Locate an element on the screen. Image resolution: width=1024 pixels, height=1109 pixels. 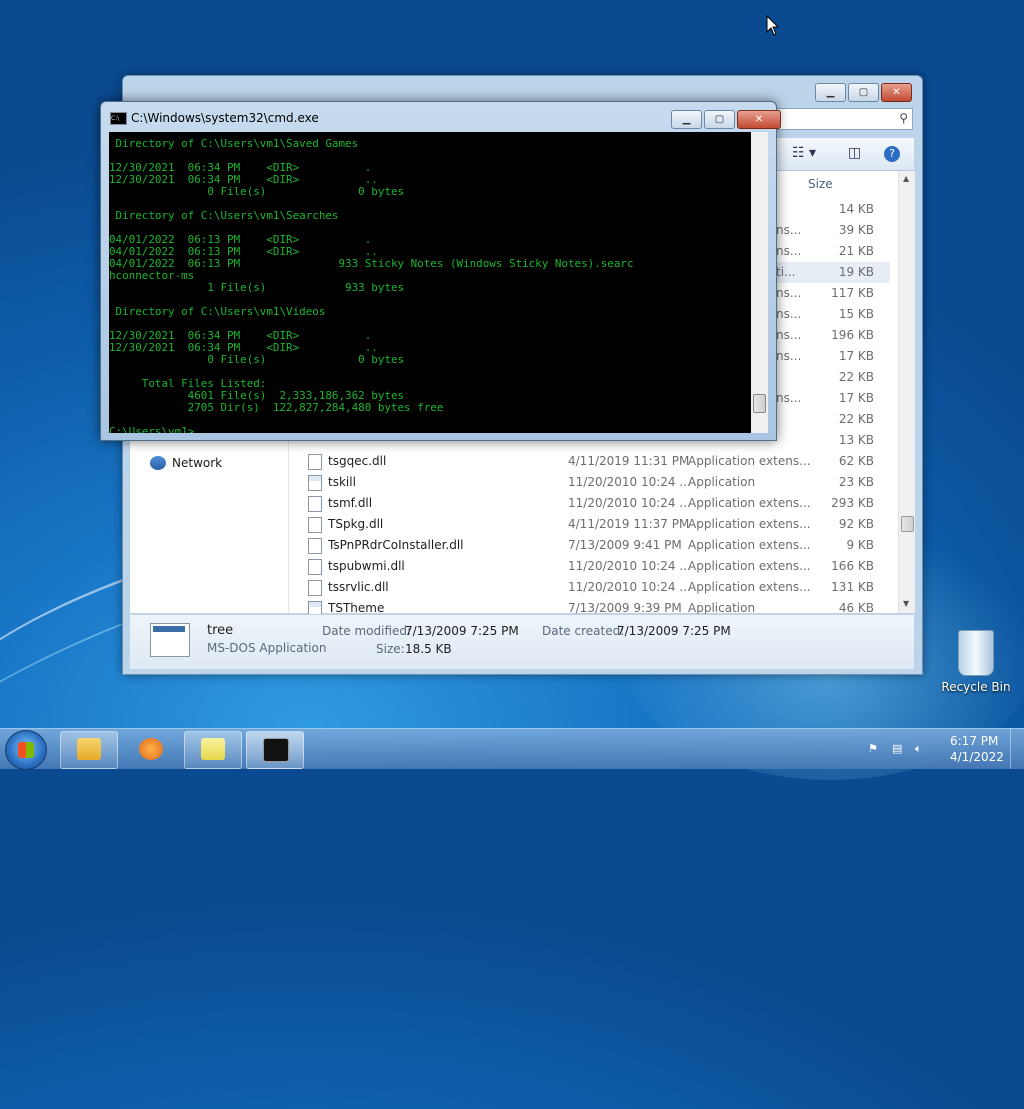
cmd-icon is located at coordinates (276, 750).